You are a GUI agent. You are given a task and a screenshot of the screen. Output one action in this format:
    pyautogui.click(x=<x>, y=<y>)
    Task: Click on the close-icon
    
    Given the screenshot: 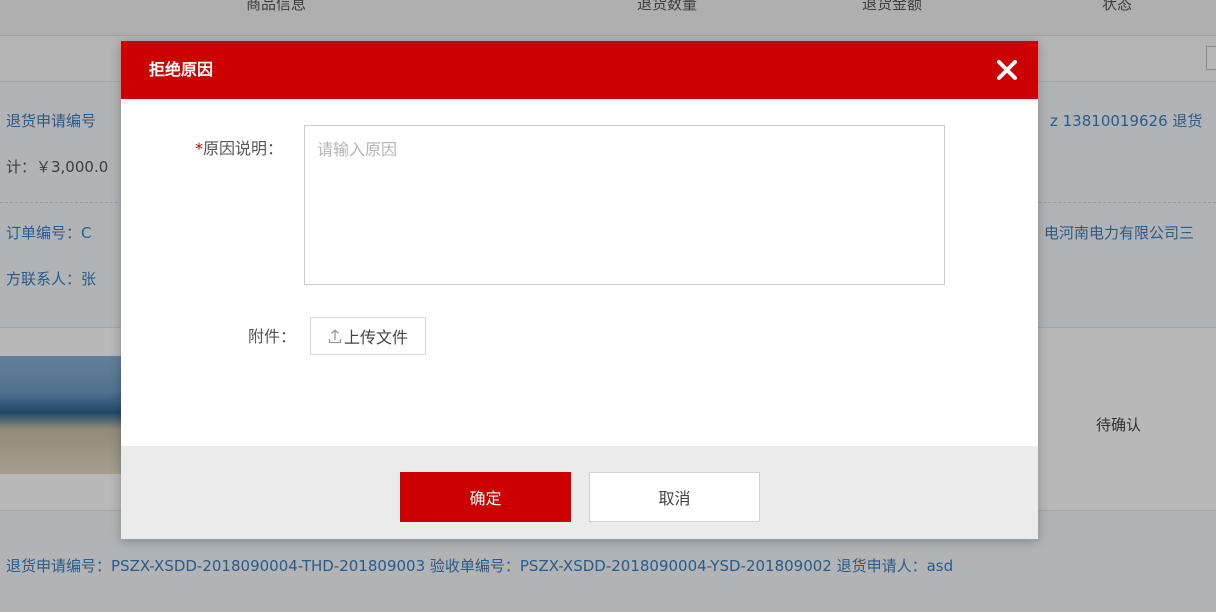 What is the action you would take?
    pyautogui.click(x=1007, y=70)
    